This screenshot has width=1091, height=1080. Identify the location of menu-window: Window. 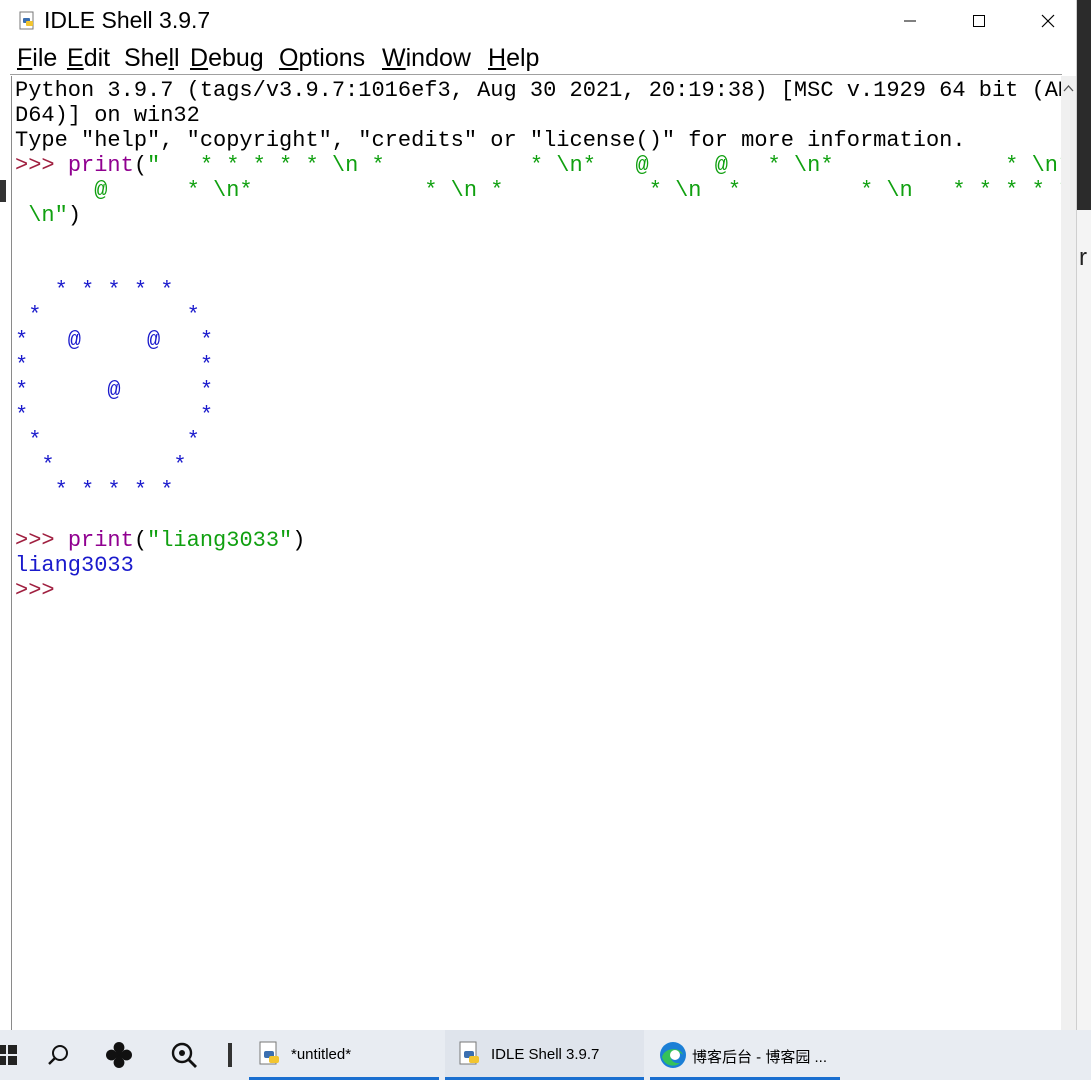
(426, 58).